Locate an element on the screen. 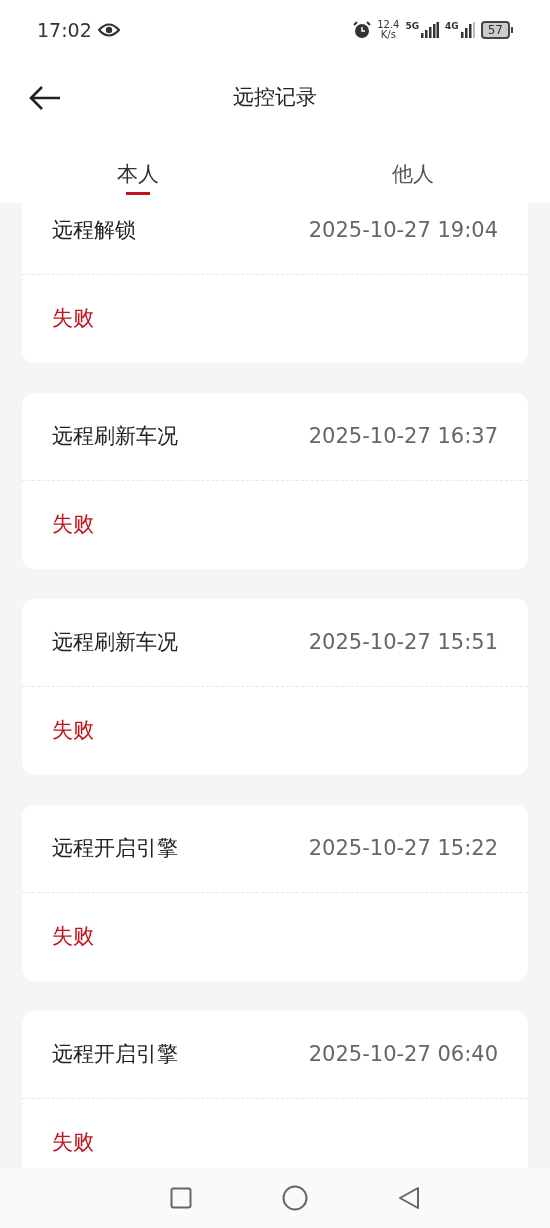  record-time: 2025-10-27 16:37 is located at coordinates (403, 436).